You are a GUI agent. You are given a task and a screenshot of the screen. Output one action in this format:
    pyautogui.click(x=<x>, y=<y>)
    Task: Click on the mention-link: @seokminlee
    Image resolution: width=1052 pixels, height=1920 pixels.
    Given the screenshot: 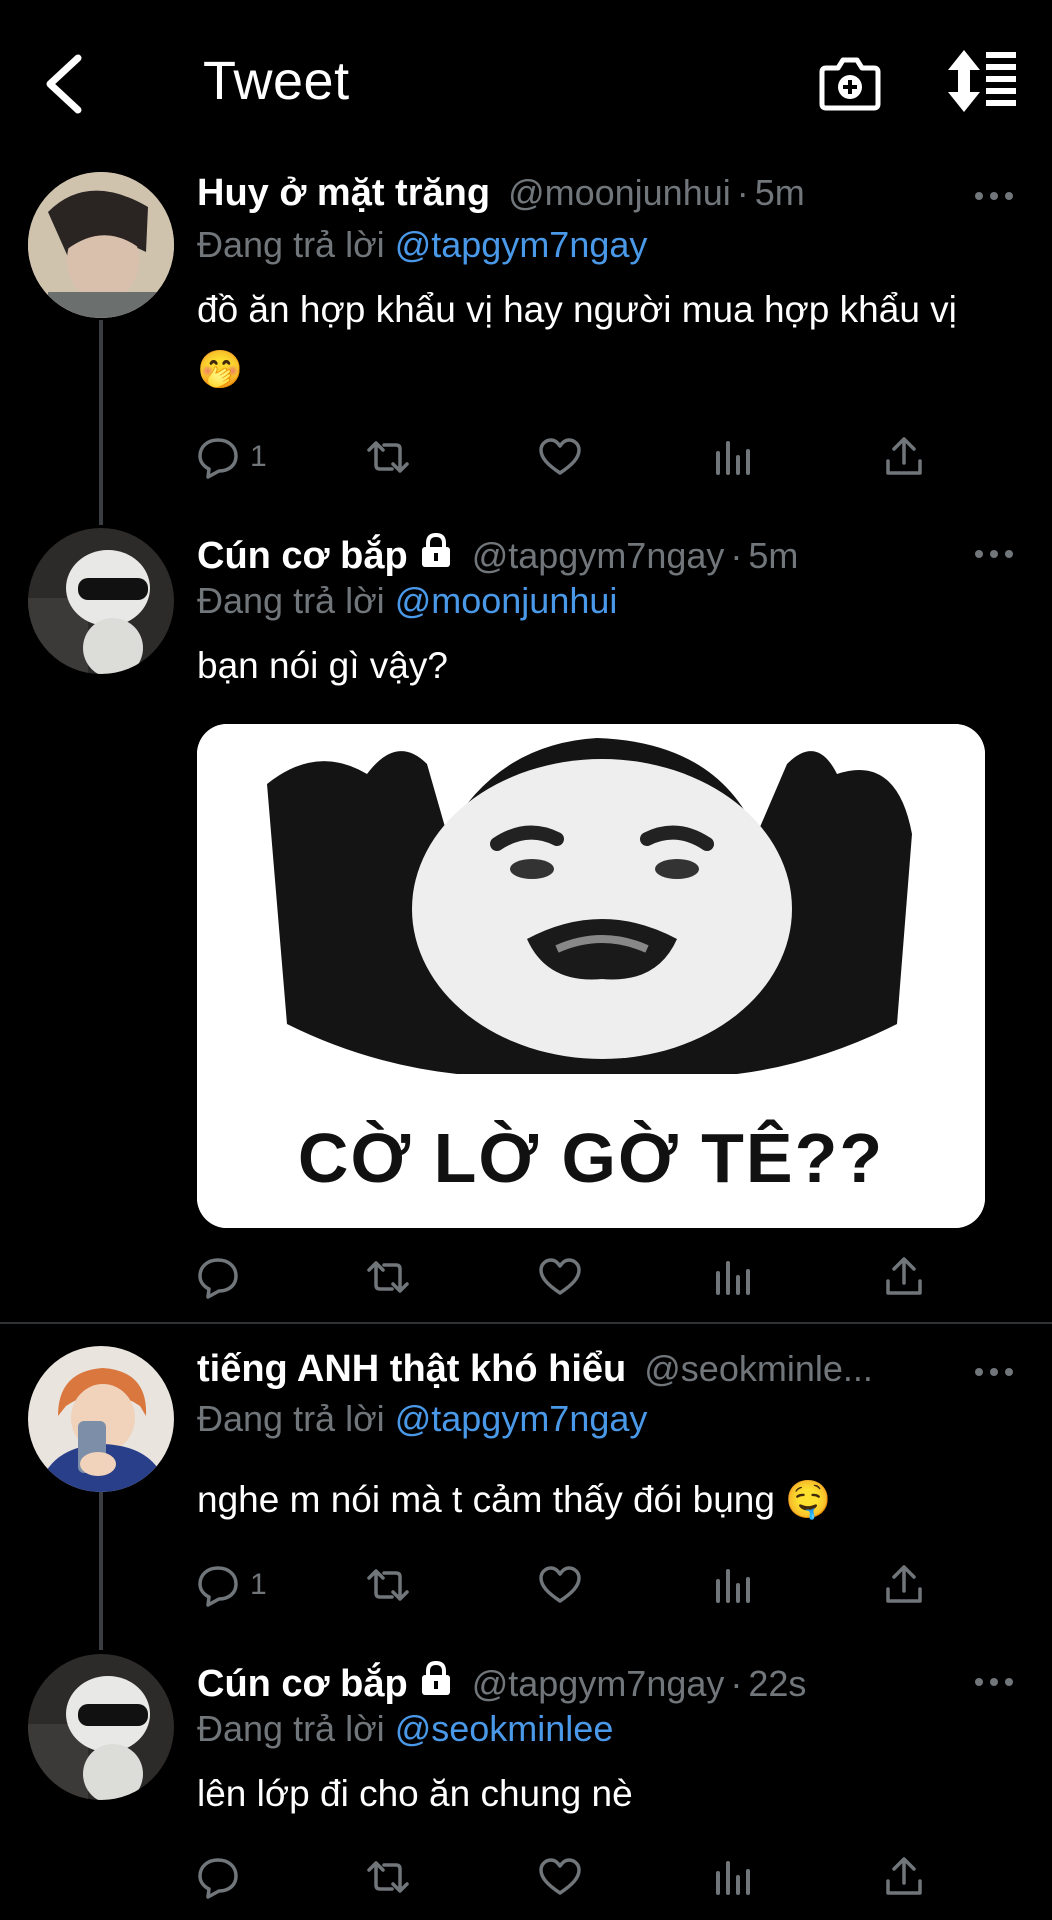 What is the action you would take?
    pyautogui.click(x=504, y=1728)
    